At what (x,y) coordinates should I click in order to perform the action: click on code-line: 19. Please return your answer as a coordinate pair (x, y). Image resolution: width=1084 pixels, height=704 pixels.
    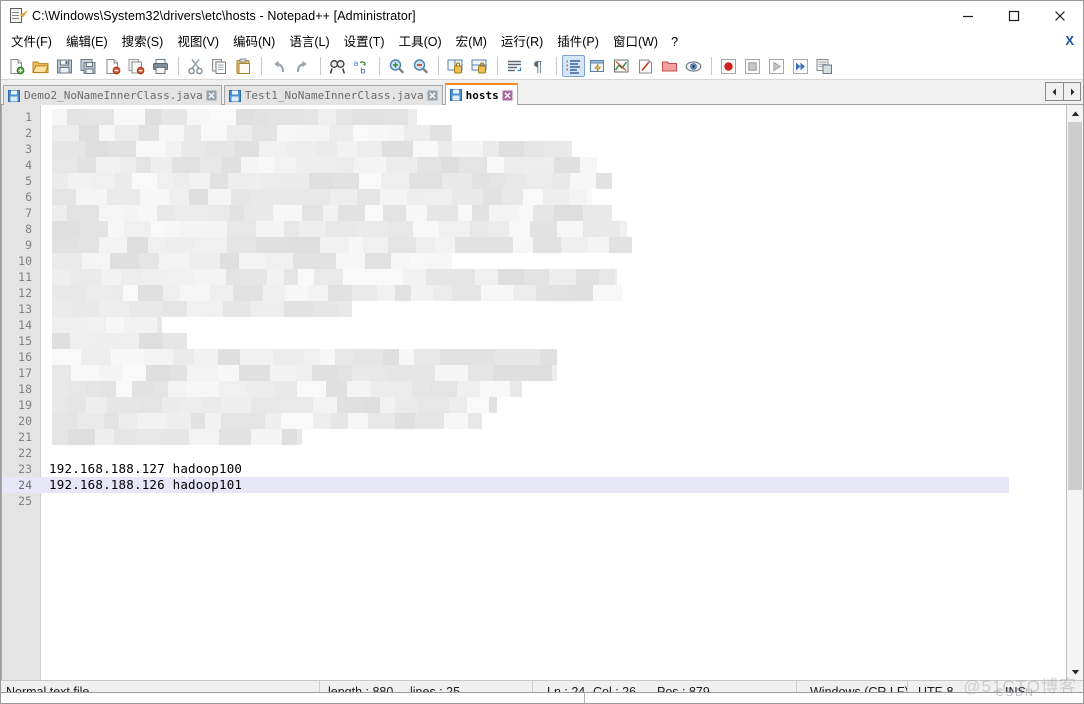
    Looking at the image, I should click on (534, 405).